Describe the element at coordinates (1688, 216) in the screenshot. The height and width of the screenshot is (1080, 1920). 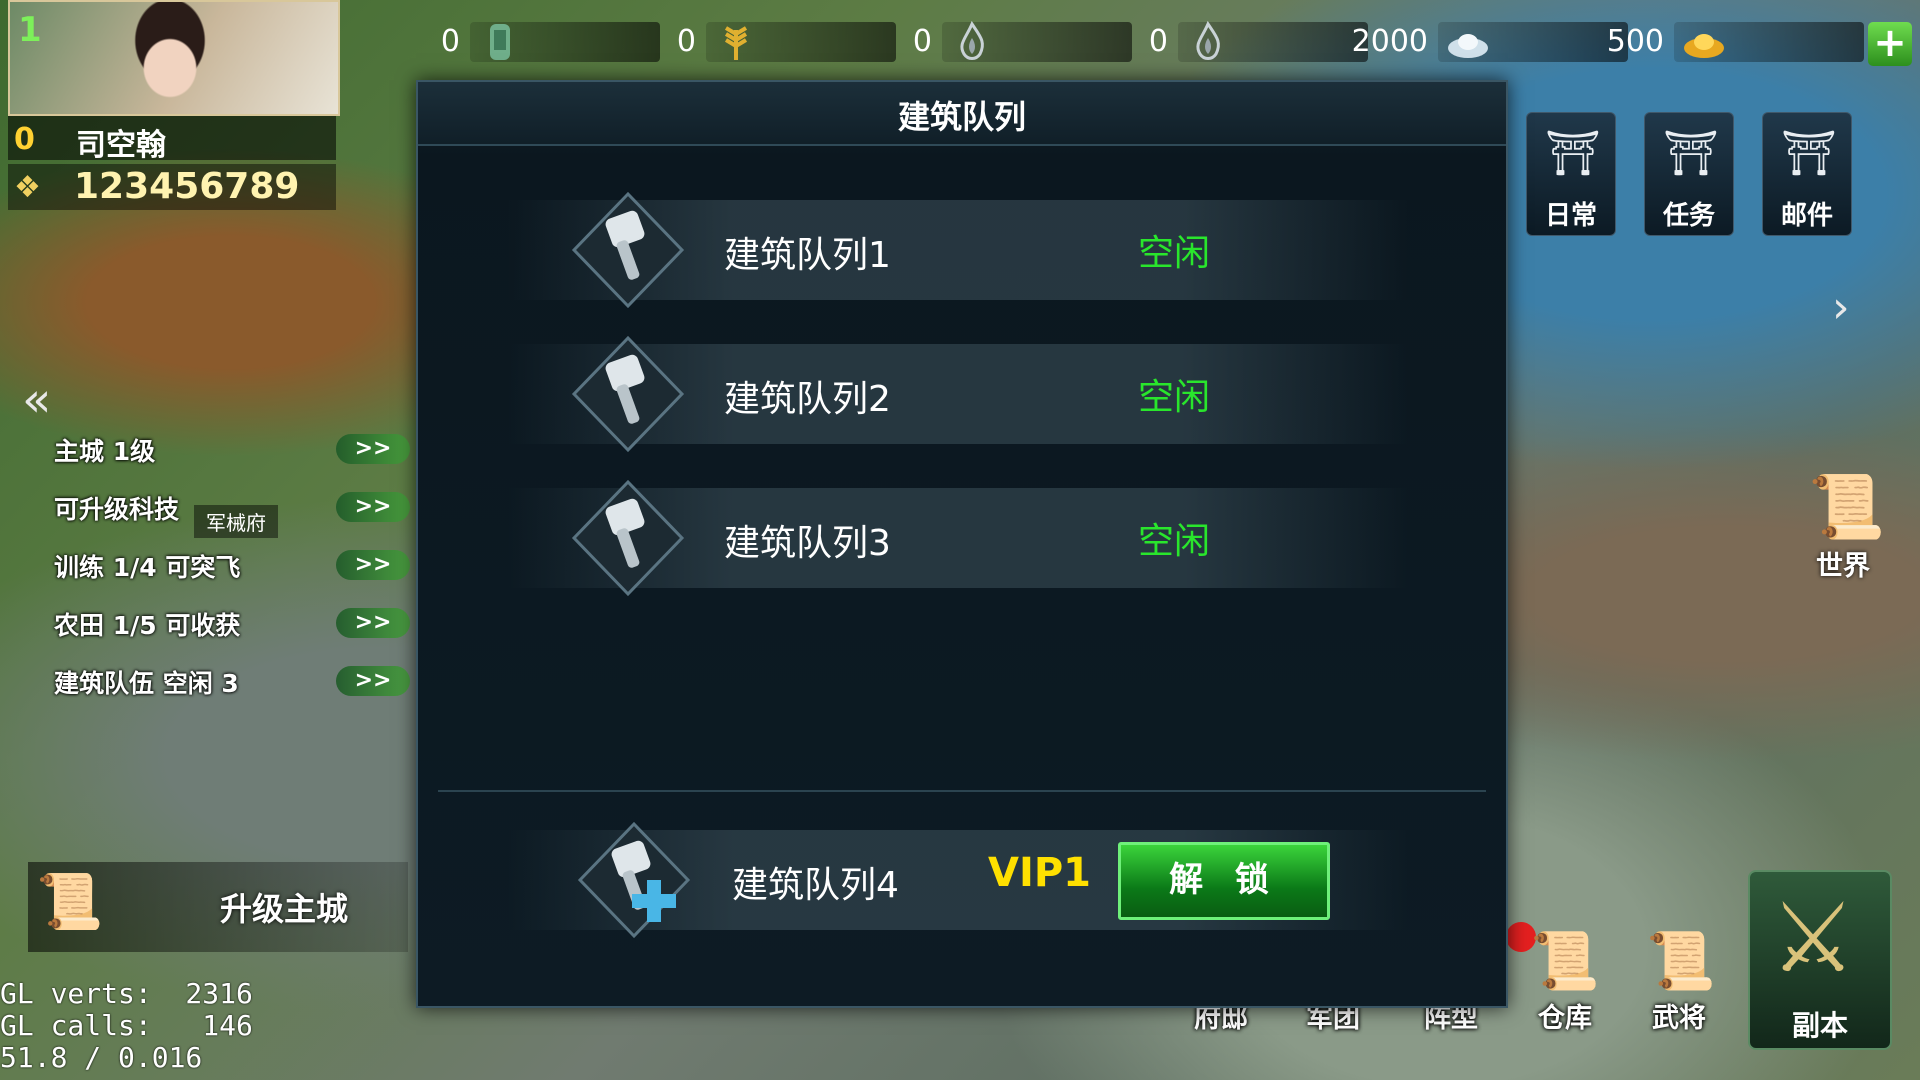
I see `tasks-label: 任务` at that location.